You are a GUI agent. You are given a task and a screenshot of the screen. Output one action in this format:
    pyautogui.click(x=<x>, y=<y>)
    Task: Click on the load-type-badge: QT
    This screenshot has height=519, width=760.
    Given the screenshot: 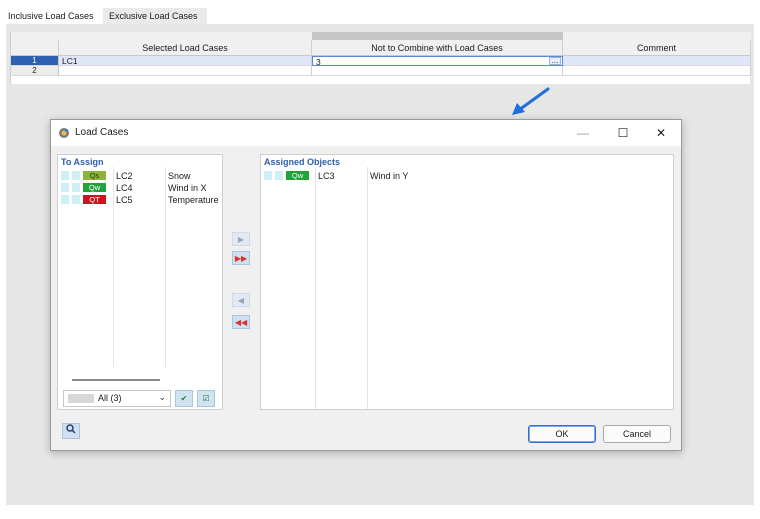 What is the action you would take?
    pyautogui.click(x=94, y=199)
    